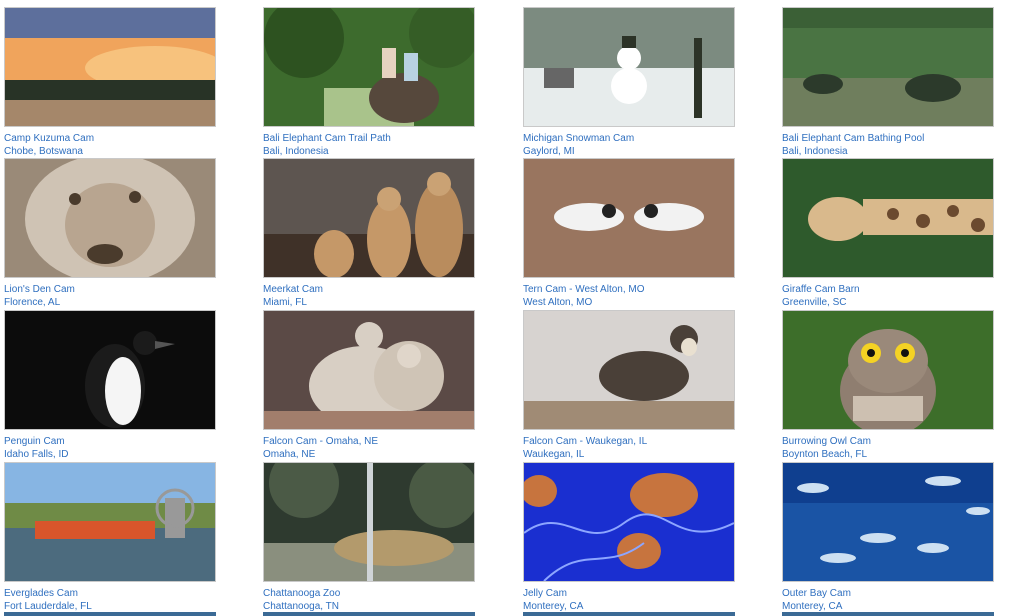 The width and height of the screenshot is (1024, 616). I want to click on cam-location: West Alton, MO, so click(558, 302).